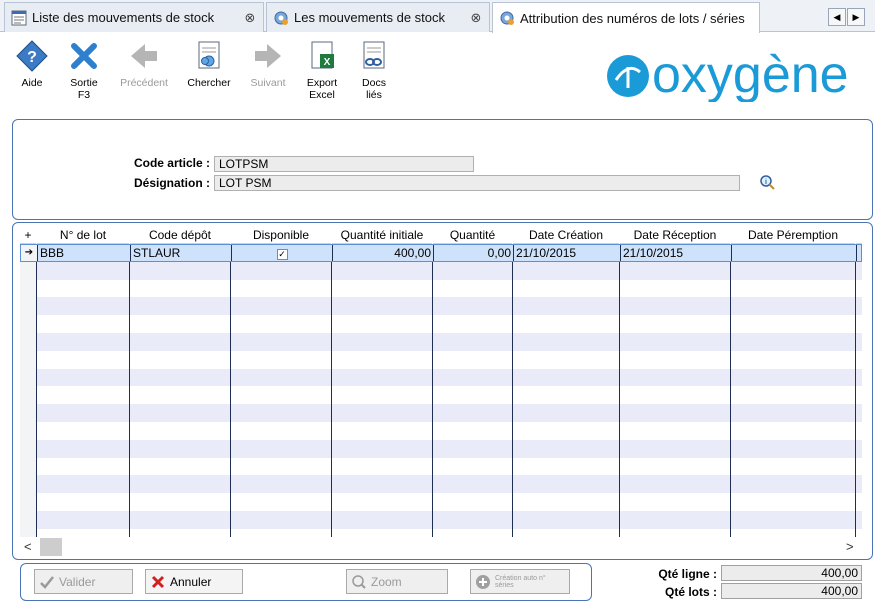 The height and width of the screenshot is (604, 875). I want to click on cell-lot: BBB, so click(84, 253).